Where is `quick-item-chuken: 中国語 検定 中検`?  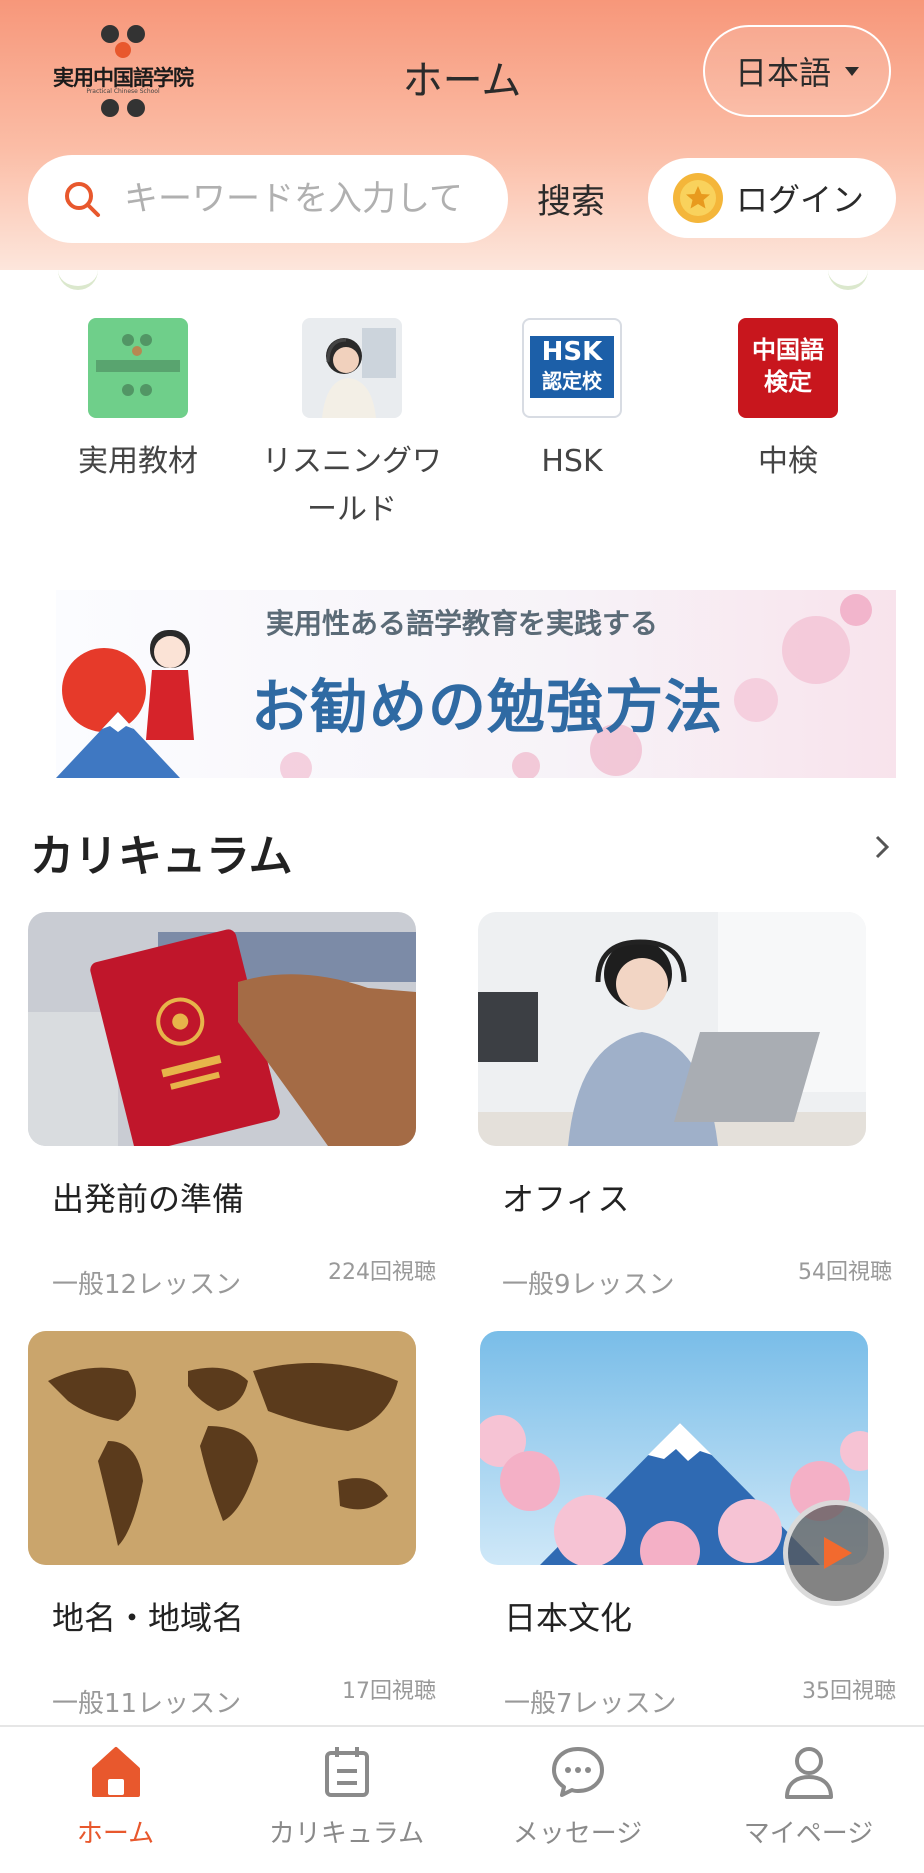
quick-item-chuken: 中国語 検定 中検 is located at coordinates (788, 402).